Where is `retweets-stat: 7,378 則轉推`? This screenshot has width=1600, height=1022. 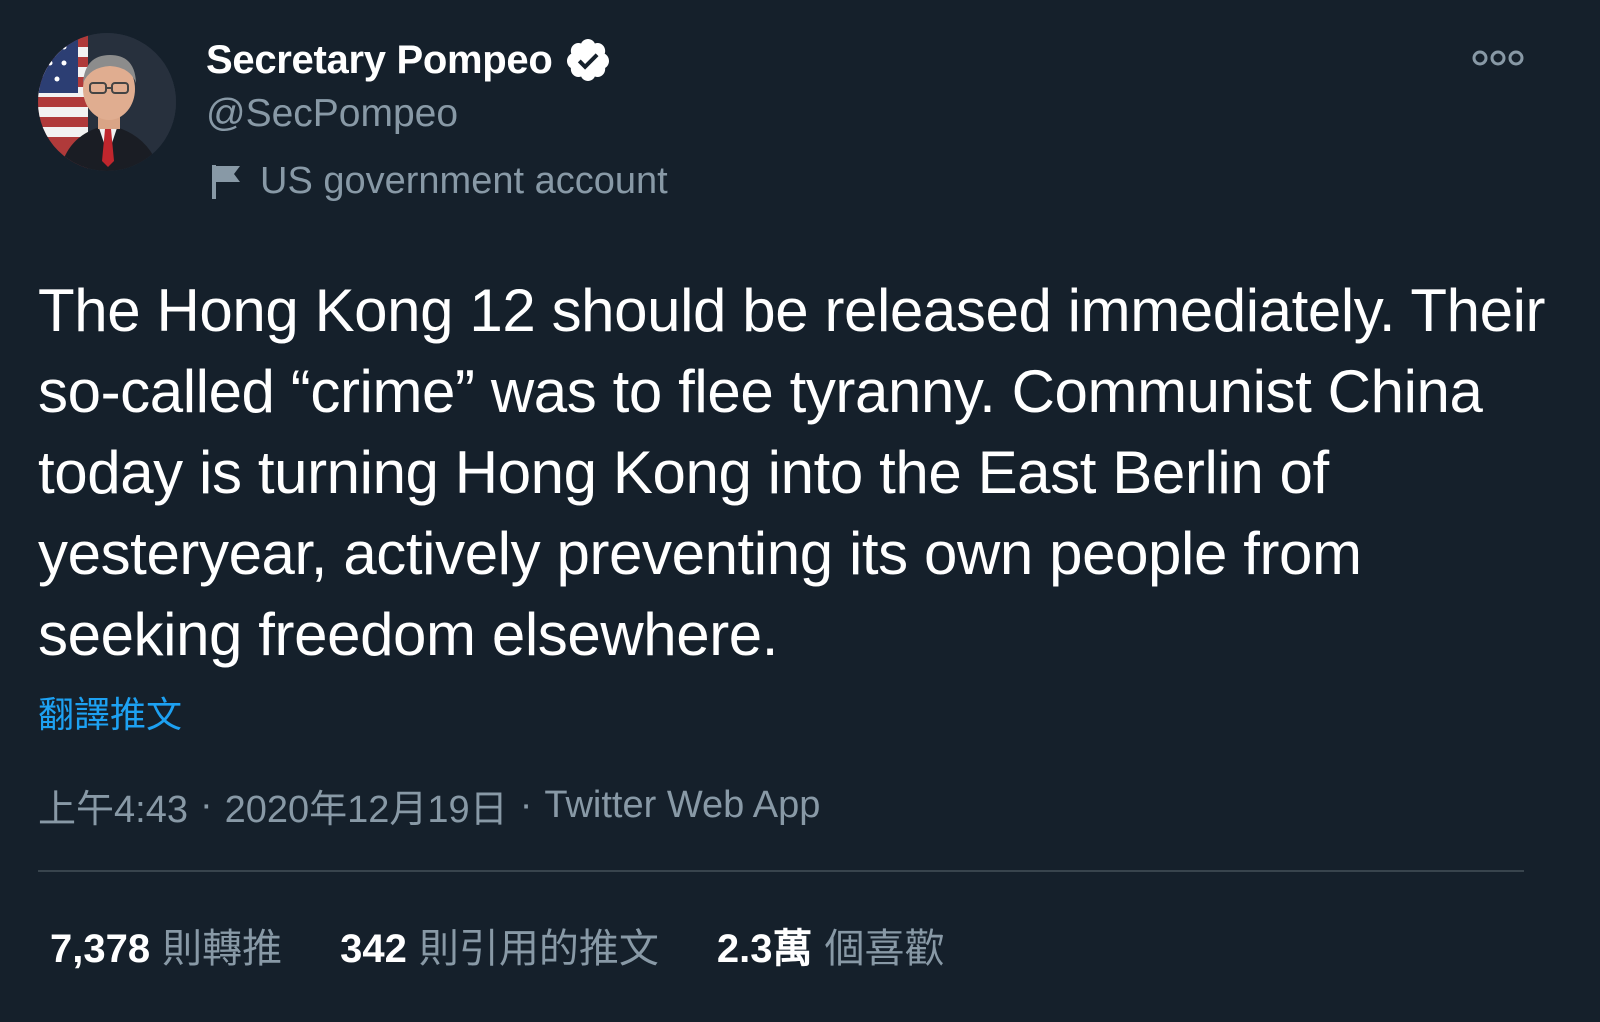
retweets-stat: 7,378 則轉推 is located at coordinates (166, 945).